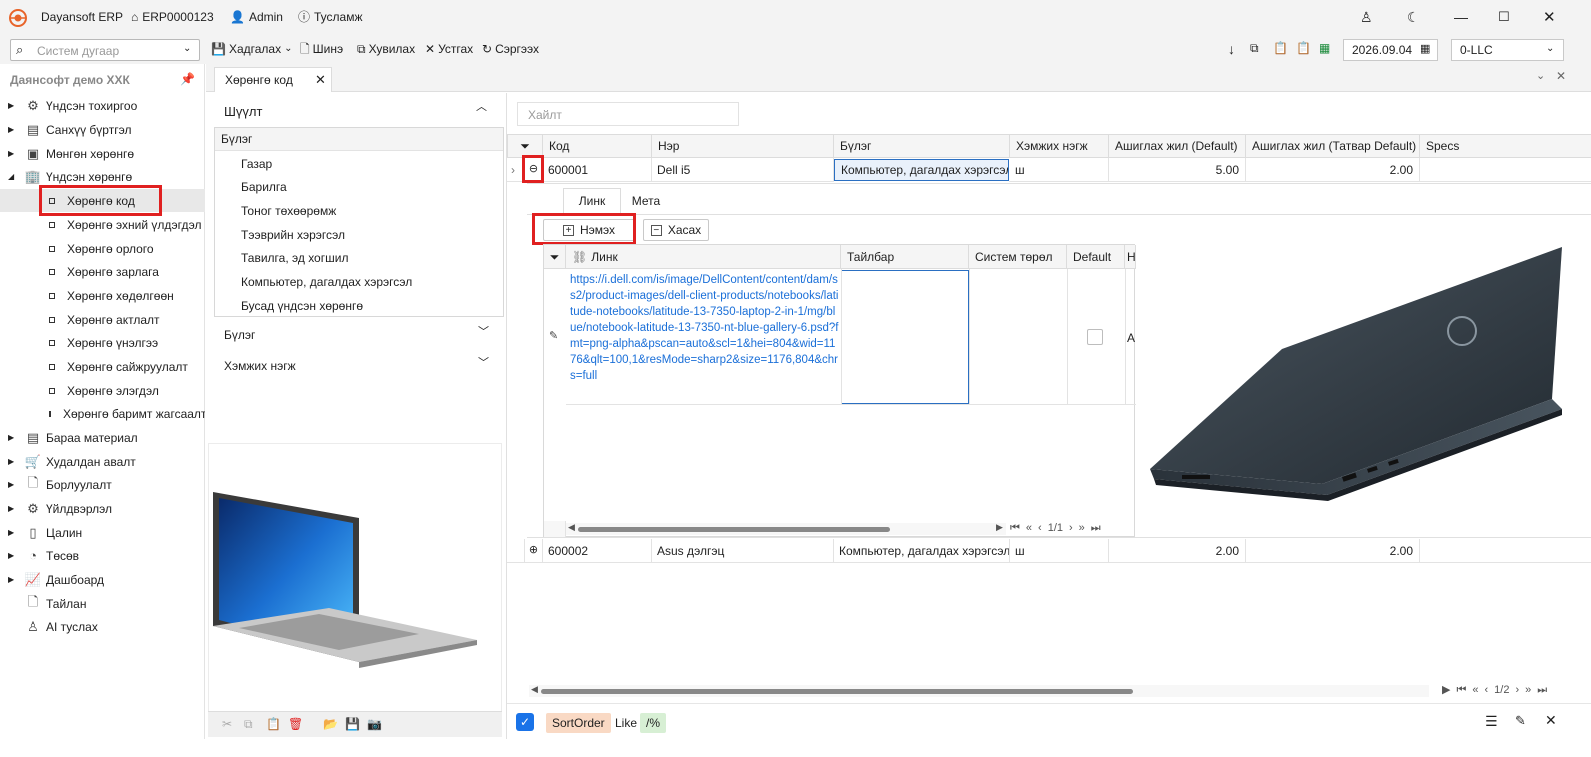 The width and height of the screenshot is (1591, 757). I want to click on column-header-description: Тайлбар, so click(905, 257).